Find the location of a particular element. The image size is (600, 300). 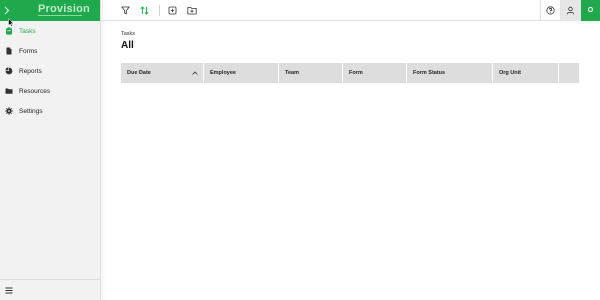

brand-underline is located at coordinates (60, 15).